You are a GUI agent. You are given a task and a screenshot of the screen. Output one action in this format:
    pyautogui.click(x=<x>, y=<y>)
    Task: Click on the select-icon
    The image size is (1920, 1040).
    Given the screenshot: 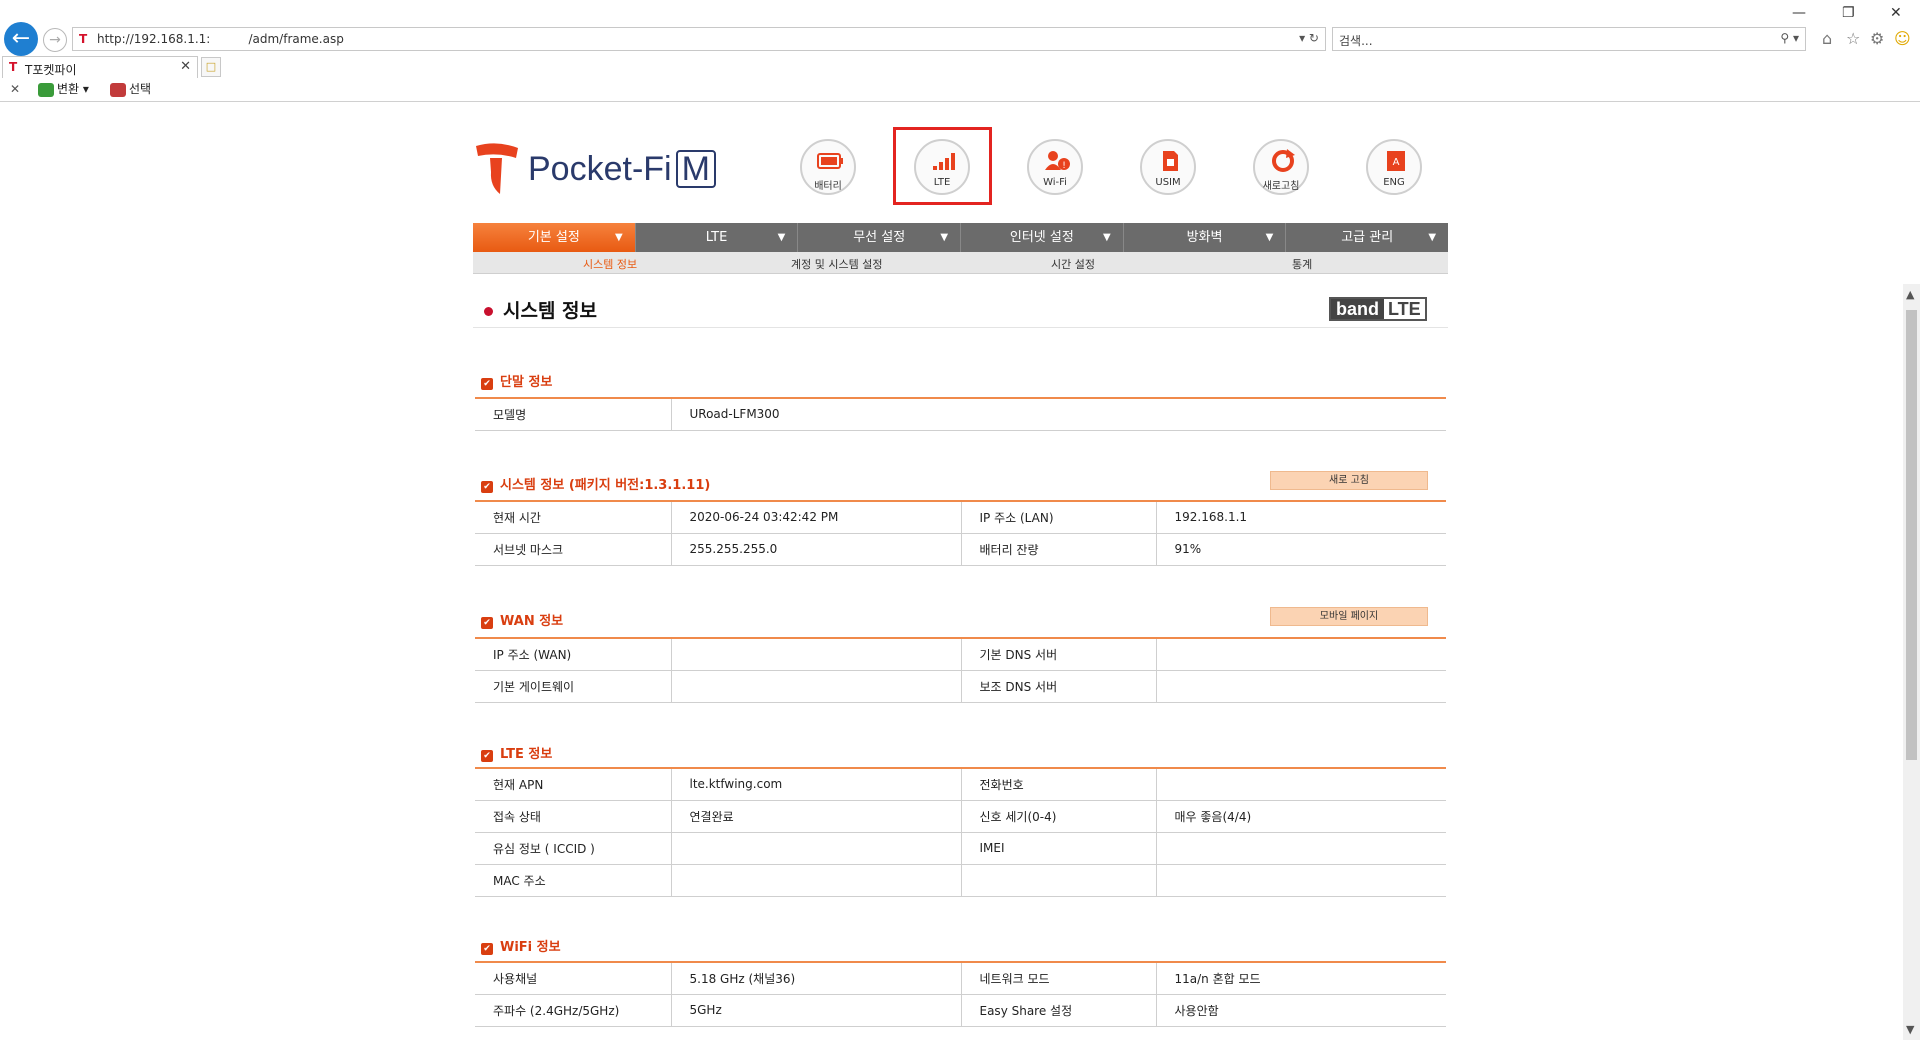 What is the action you would take?
    pyautogui.click(x=118, y=89)
    